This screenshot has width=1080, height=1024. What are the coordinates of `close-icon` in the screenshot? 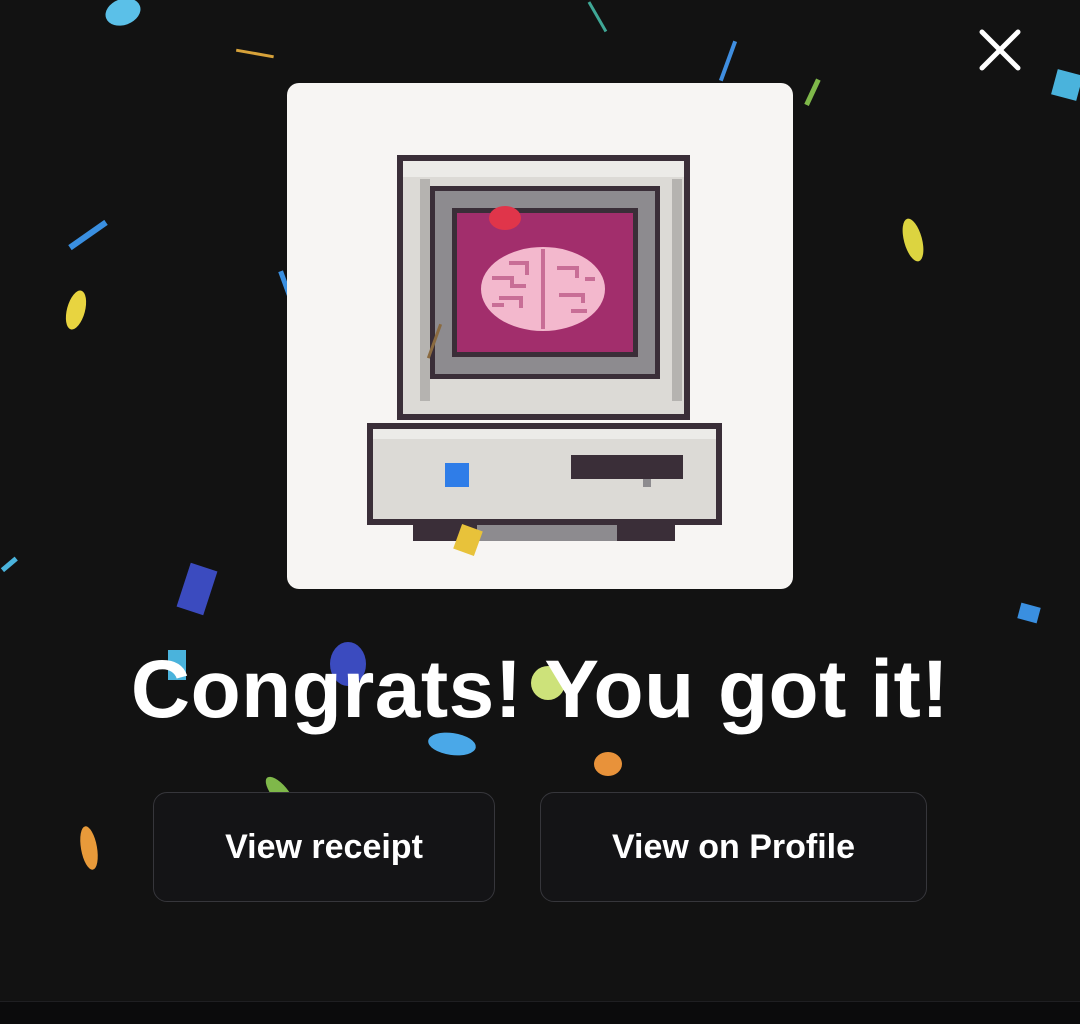 It's located at (1000, 50).